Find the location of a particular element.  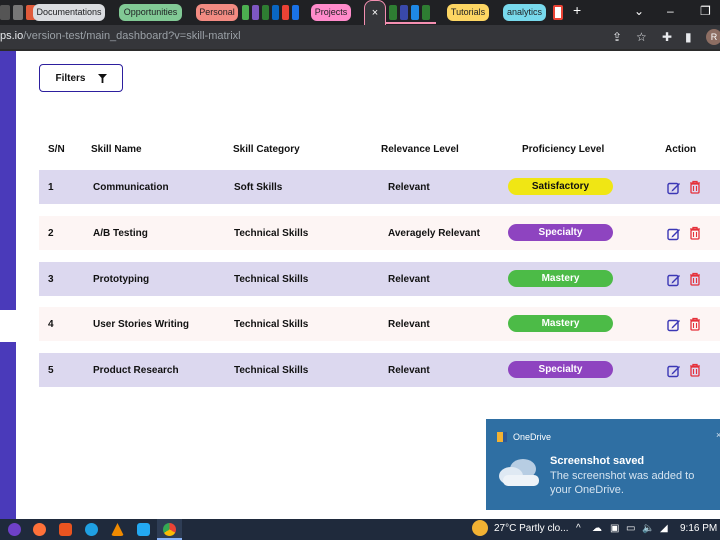

tab-group-personal: Personal is located at coordinates (217, 15).